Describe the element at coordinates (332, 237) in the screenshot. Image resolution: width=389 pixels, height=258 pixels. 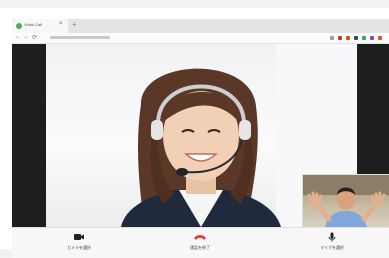
I see `microphone-icon` at that location.